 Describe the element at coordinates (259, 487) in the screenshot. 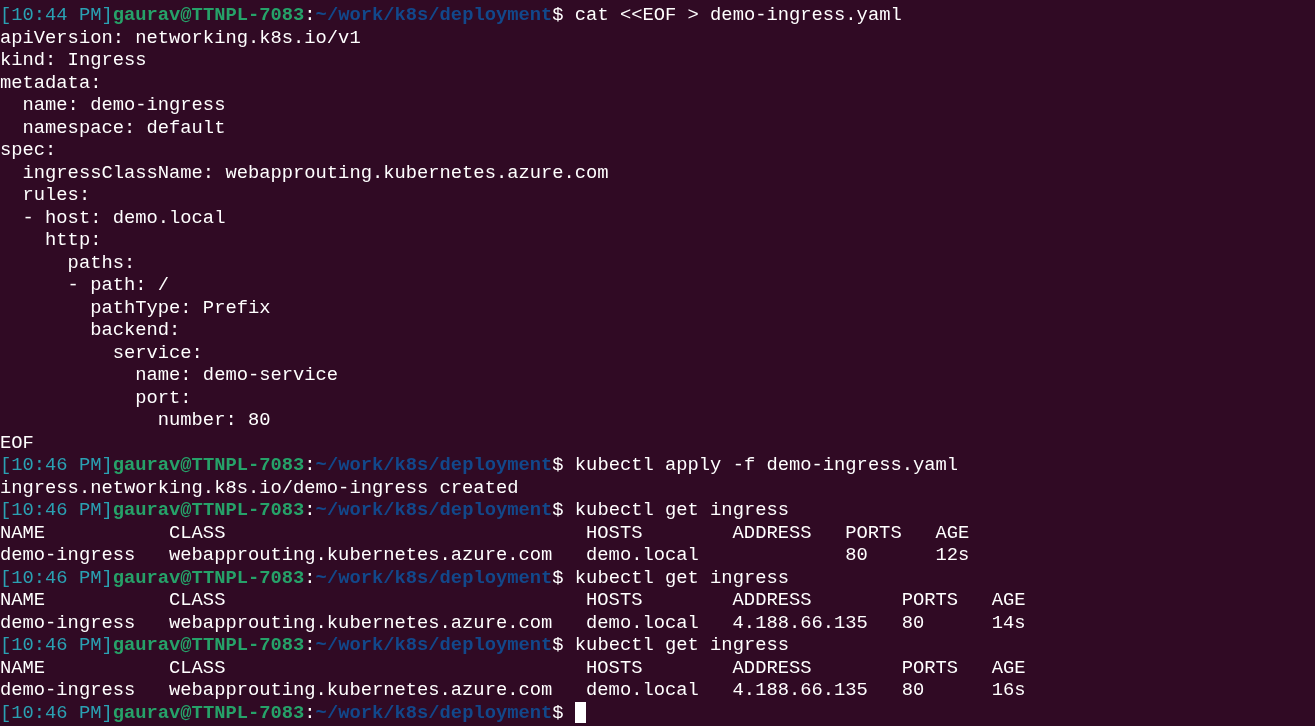

I see `output-line: ingress.networking.k8s.io/demo-ingress created` at that location.